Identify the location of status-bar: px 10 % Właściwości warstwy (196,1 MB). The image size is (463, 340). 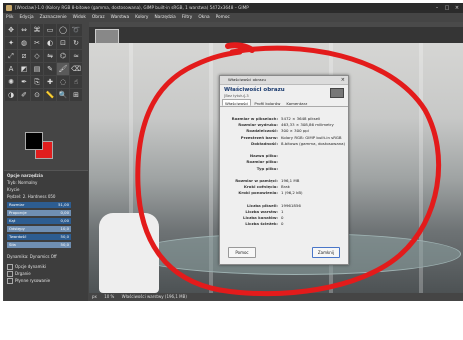
(276, 297).